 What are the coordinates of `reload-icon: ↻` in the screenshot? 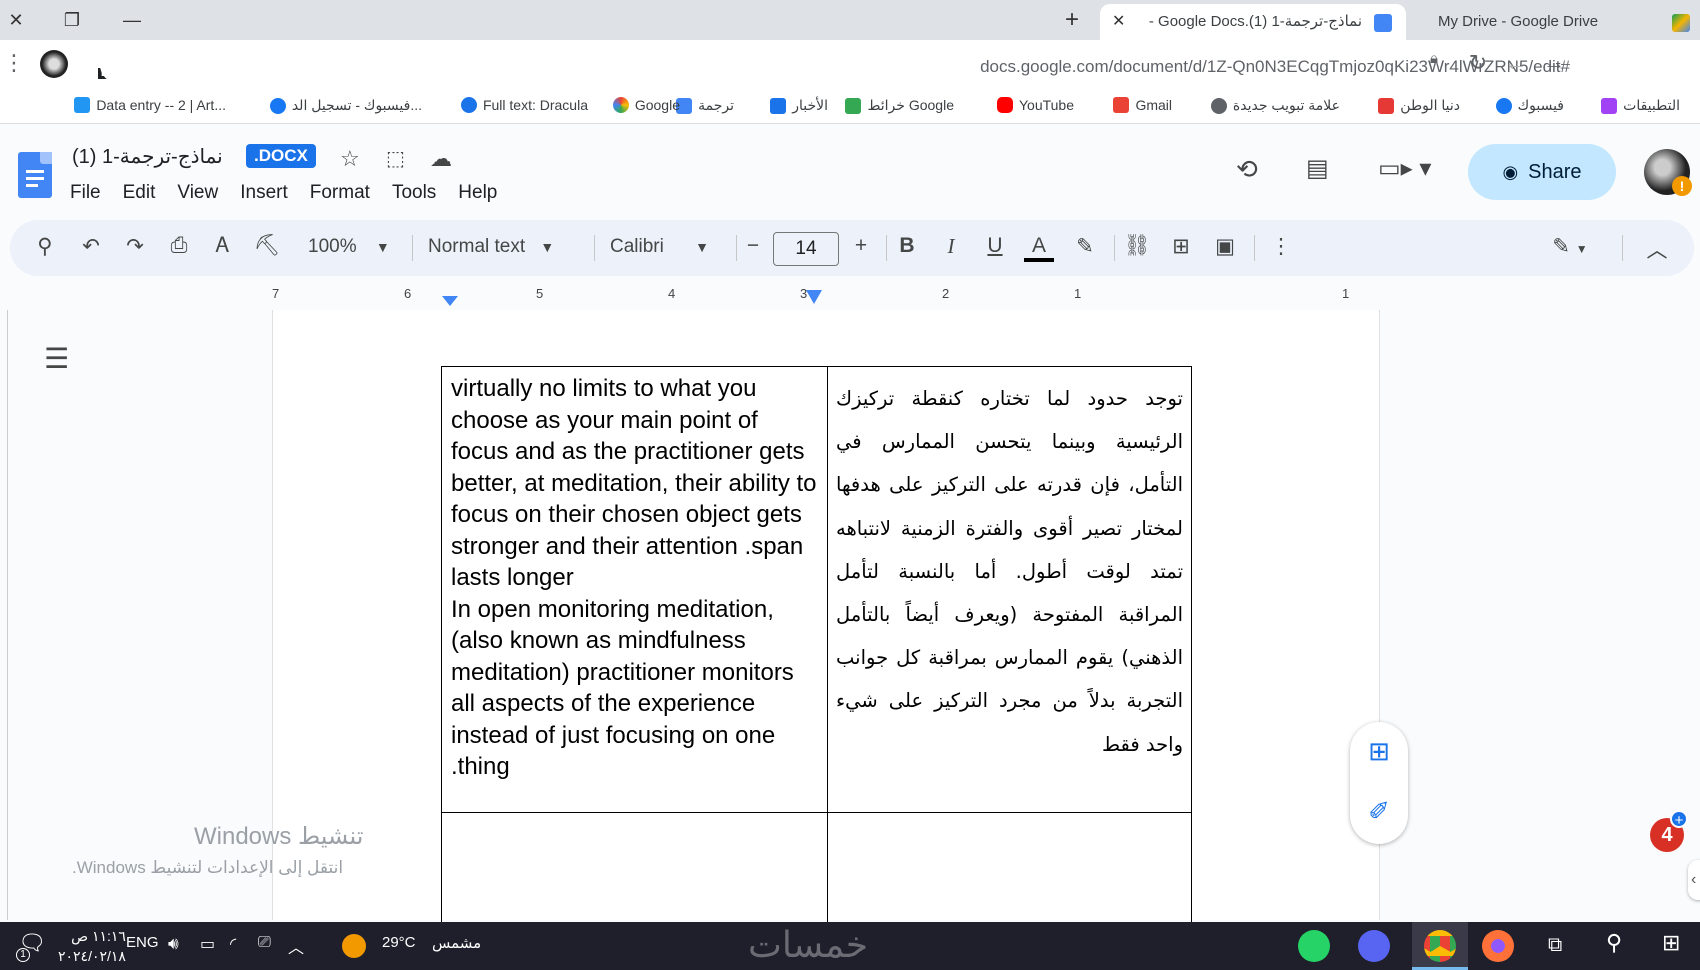 It's located at (1478, 63).